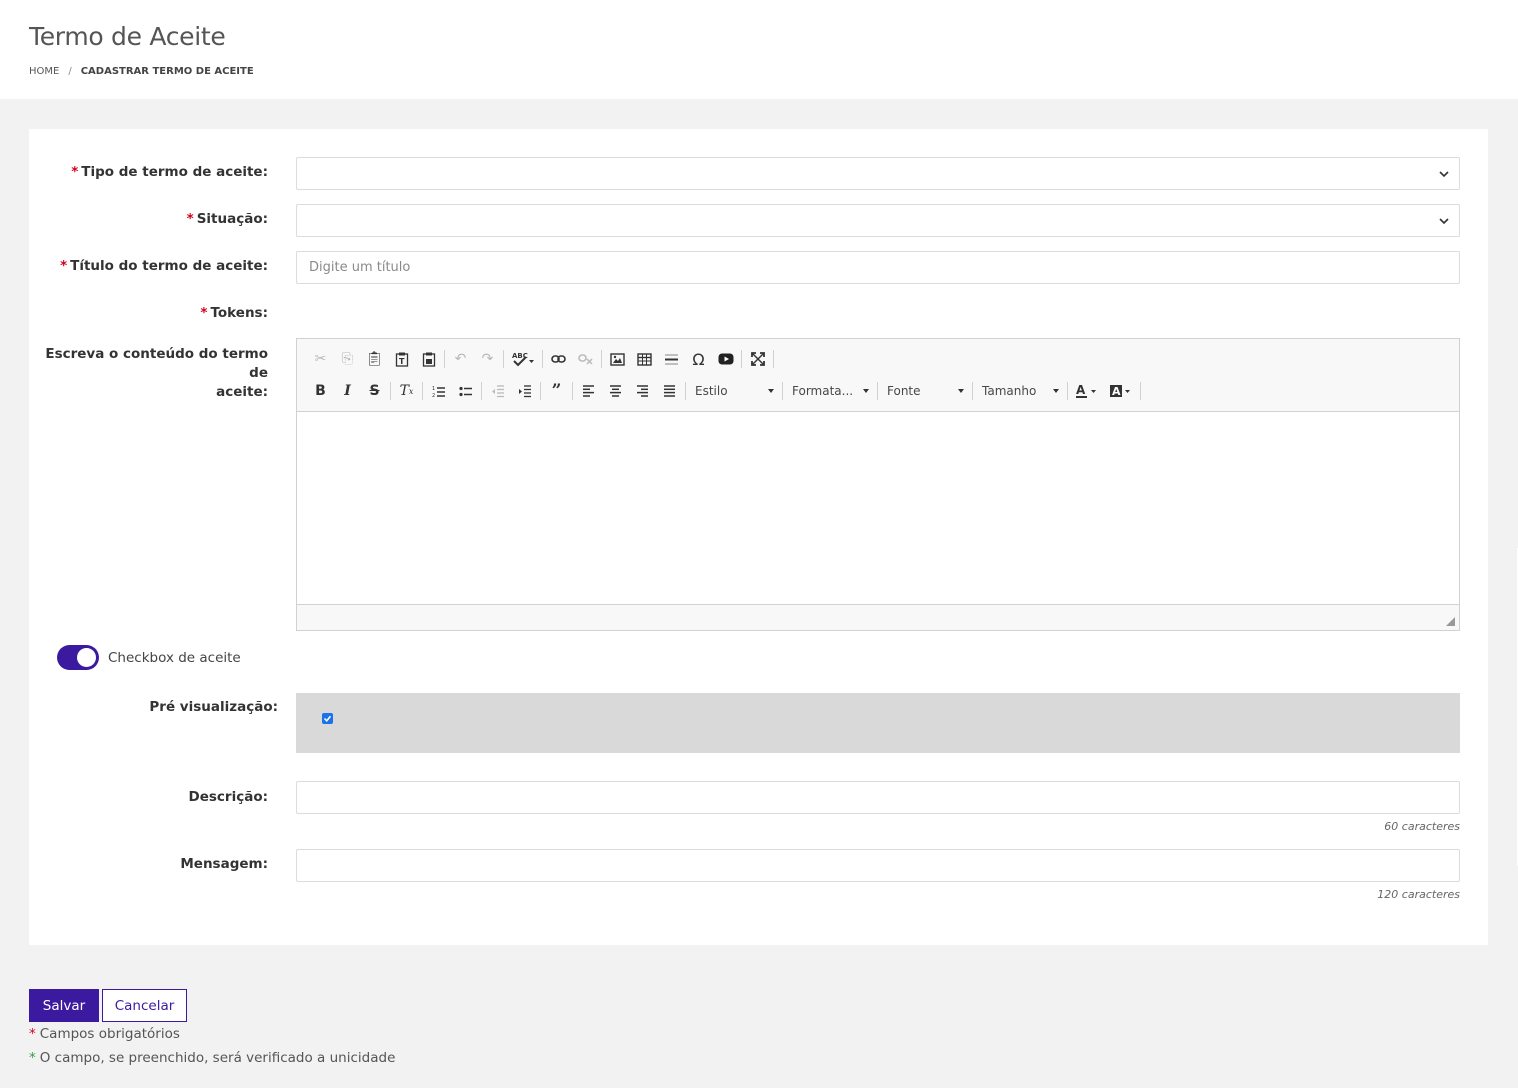 This screenshot has width=1518, height=1088. Describe the element at coordinates (320, 359) in the screenshot. I see `cut-icon: ✂` at that location.